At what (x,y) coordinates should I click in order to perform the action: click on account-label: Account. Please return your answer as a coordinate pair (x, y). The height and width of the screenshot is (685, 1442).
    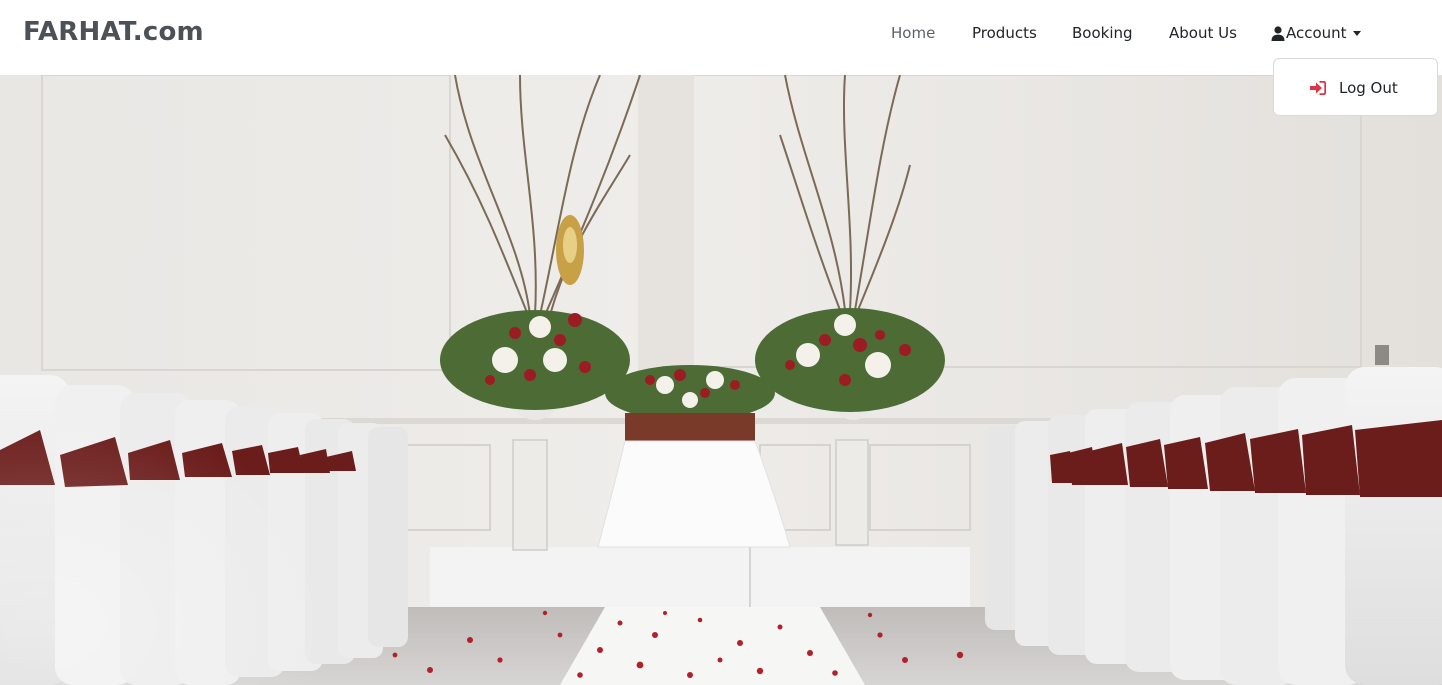
    Looking at the image, I should click on (1316, 33).